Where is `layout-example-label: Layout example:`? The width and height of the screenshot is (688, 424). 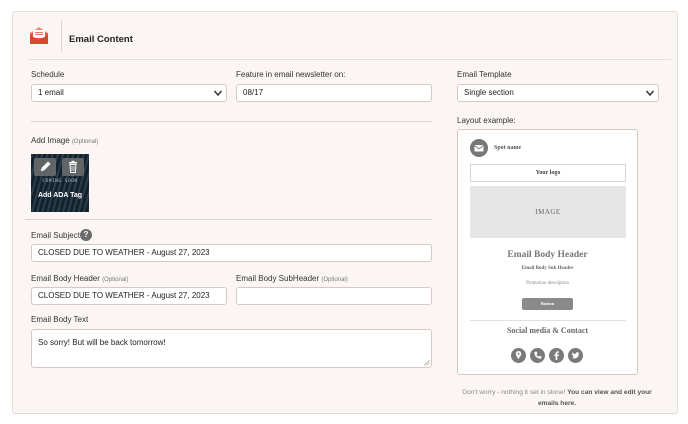 layout-example-label: Layout example: is located at coordinates (486, 120).